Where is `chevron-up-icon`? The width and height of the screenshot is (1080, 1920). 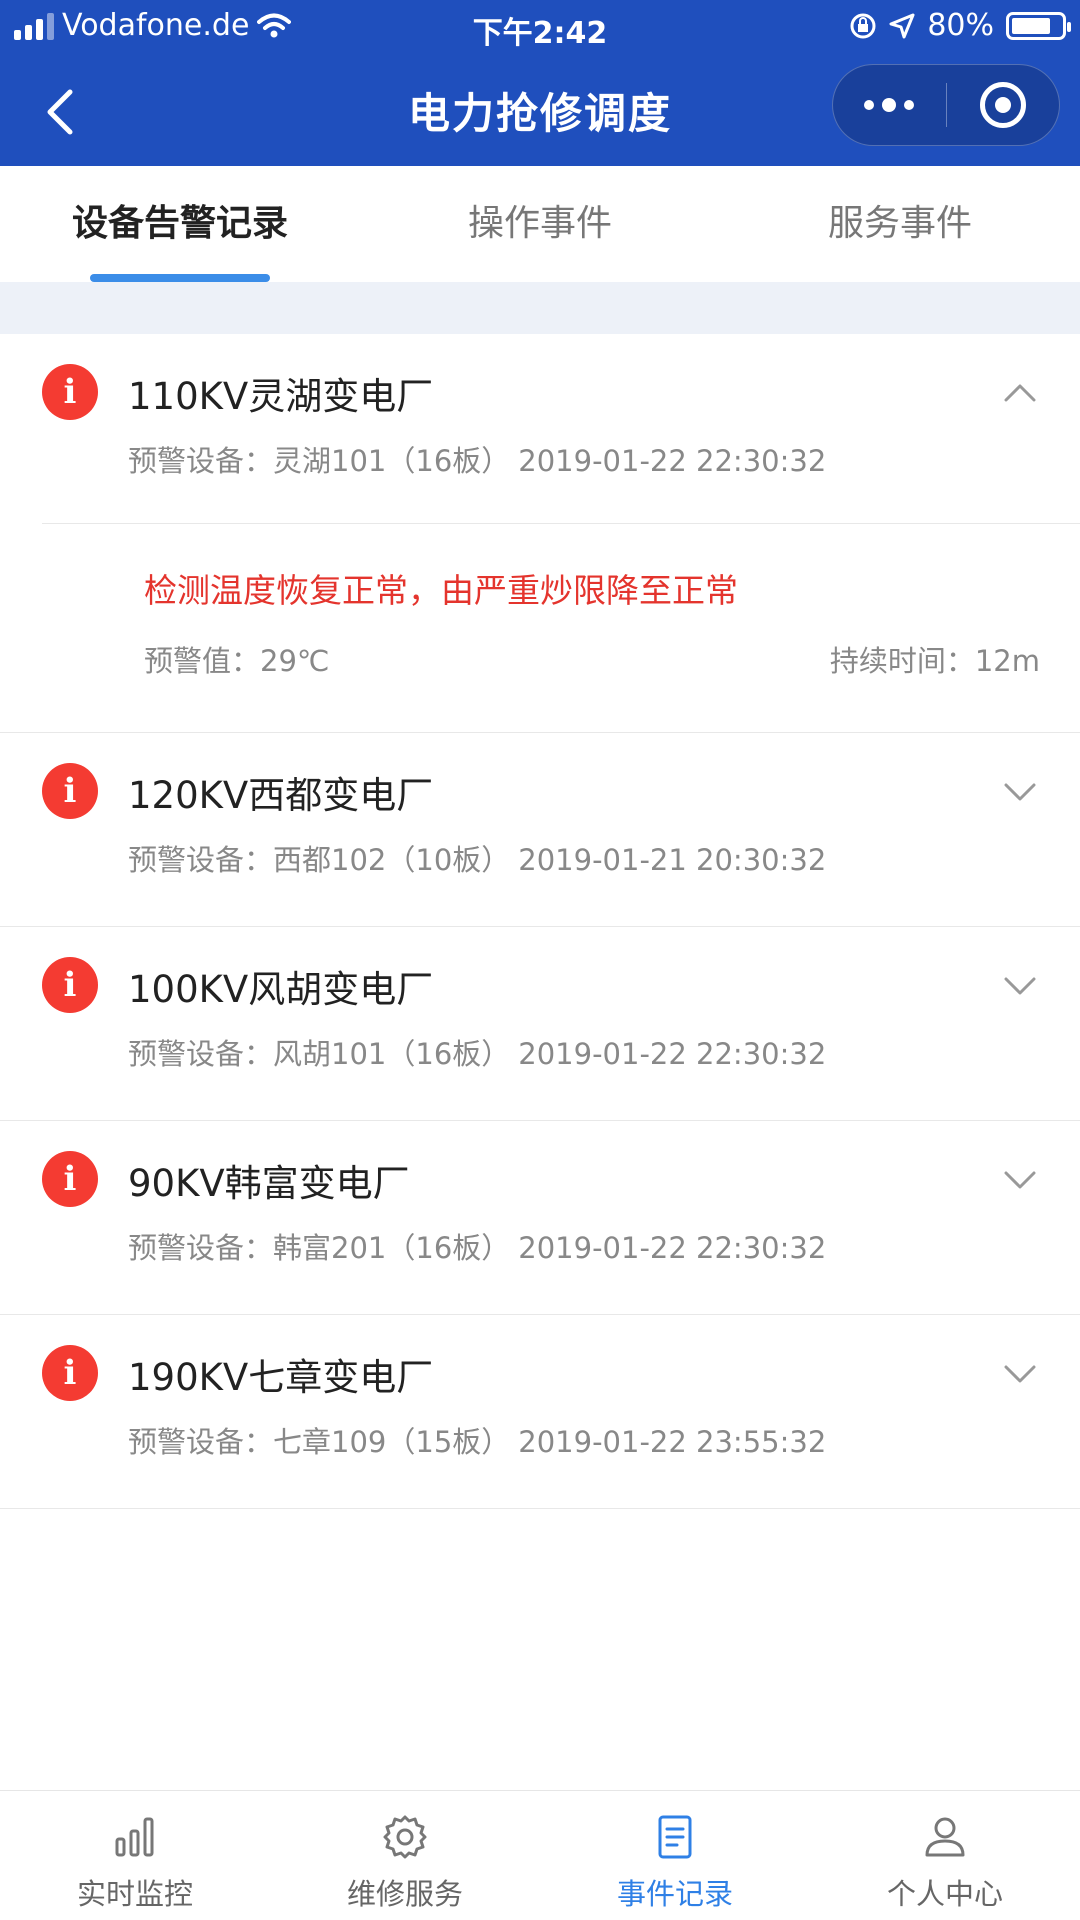
chevron-up-icon is located at coordinates (1020, 392).